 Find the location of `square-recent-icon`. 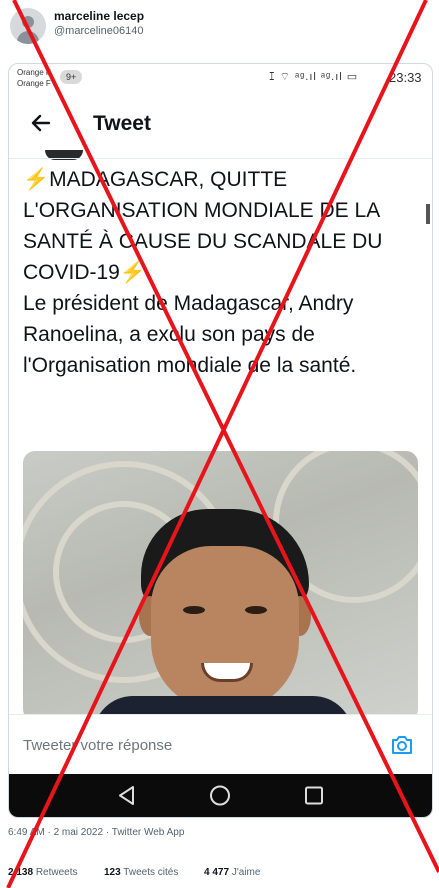

square-recent-icon is located at coordinates (314, 795).